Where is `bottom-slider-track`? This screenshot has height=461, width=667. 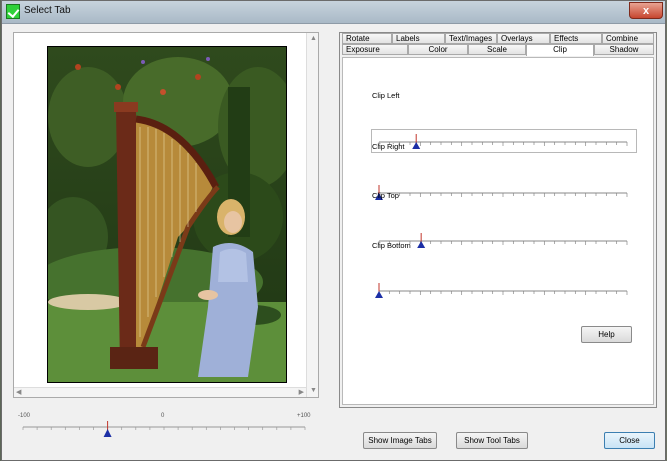
bottom-slider-track is located at coordinates (165, 427).